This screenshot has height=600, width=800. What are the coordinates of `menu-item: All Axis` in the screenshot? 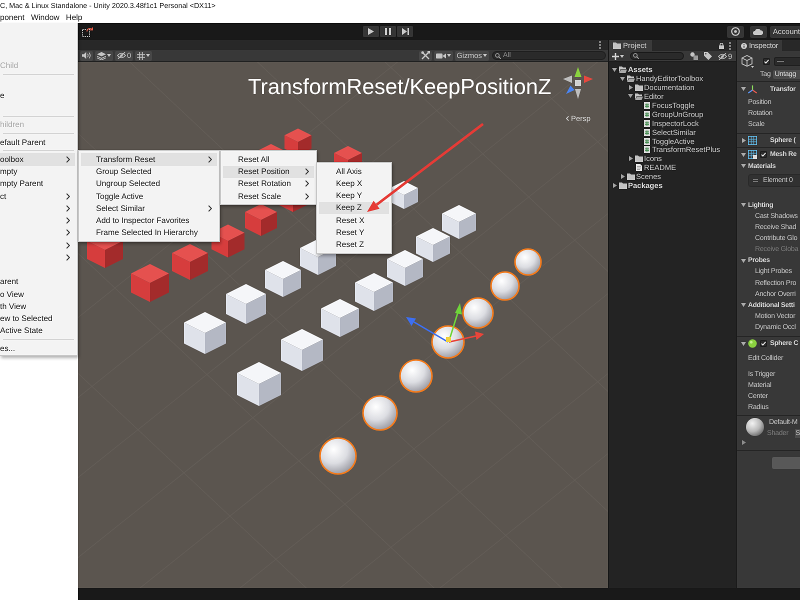 It's located at (354, 171).